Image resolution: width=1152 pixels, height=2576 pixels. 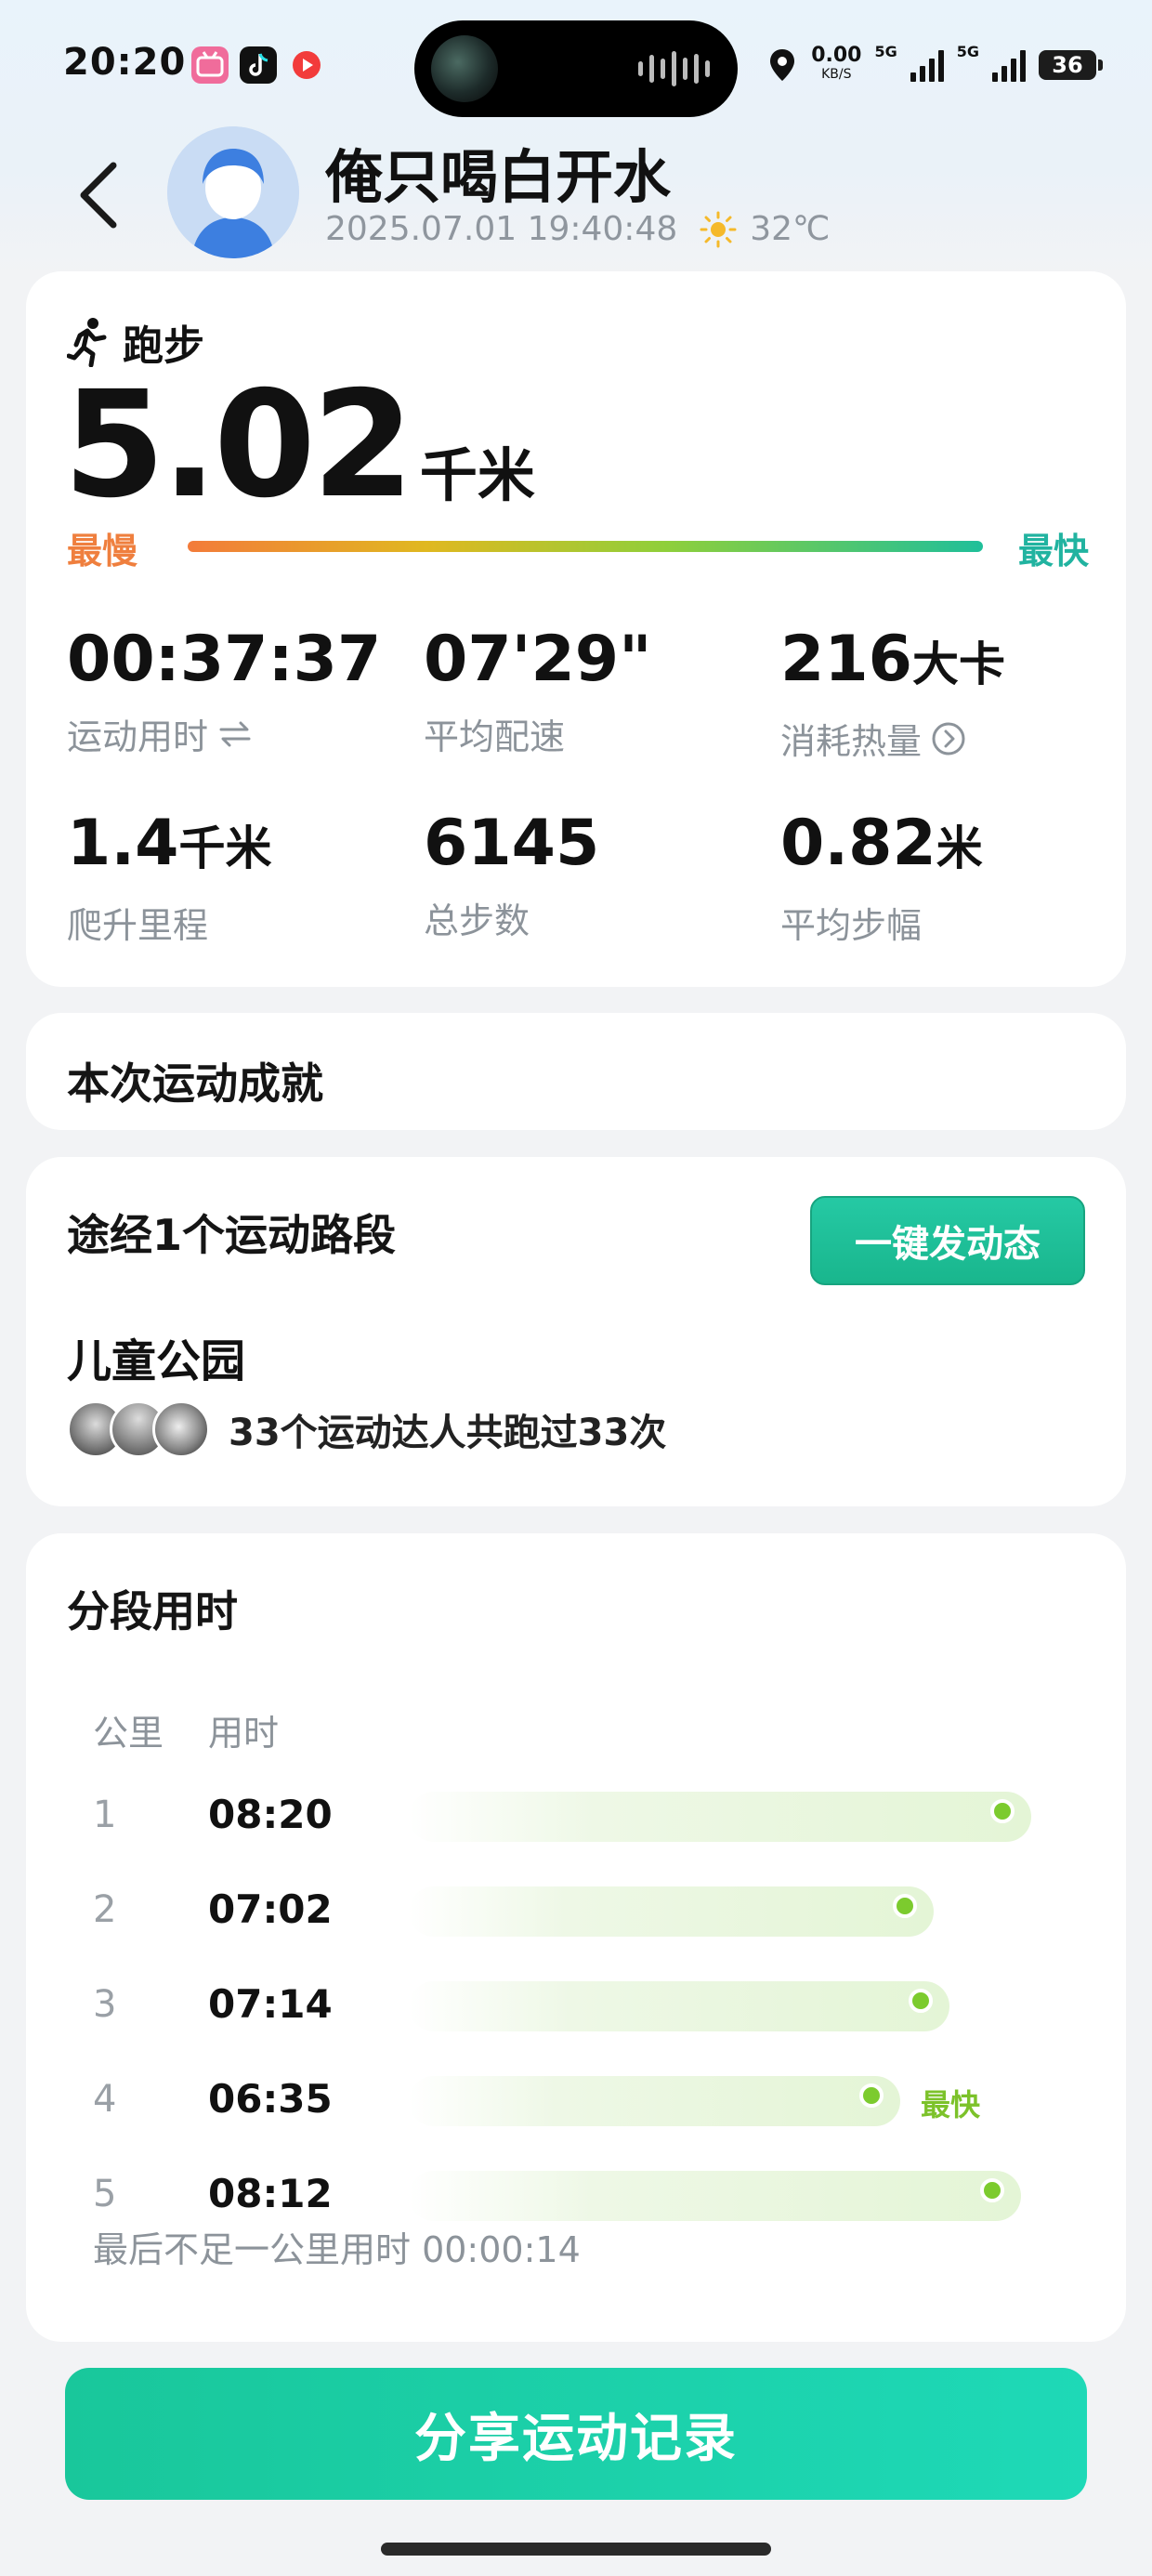 What do you see at coordinates (128, 1733) in the screenshot?
I see `splits-col-km: 公里` at bounding box center [128, 1733].